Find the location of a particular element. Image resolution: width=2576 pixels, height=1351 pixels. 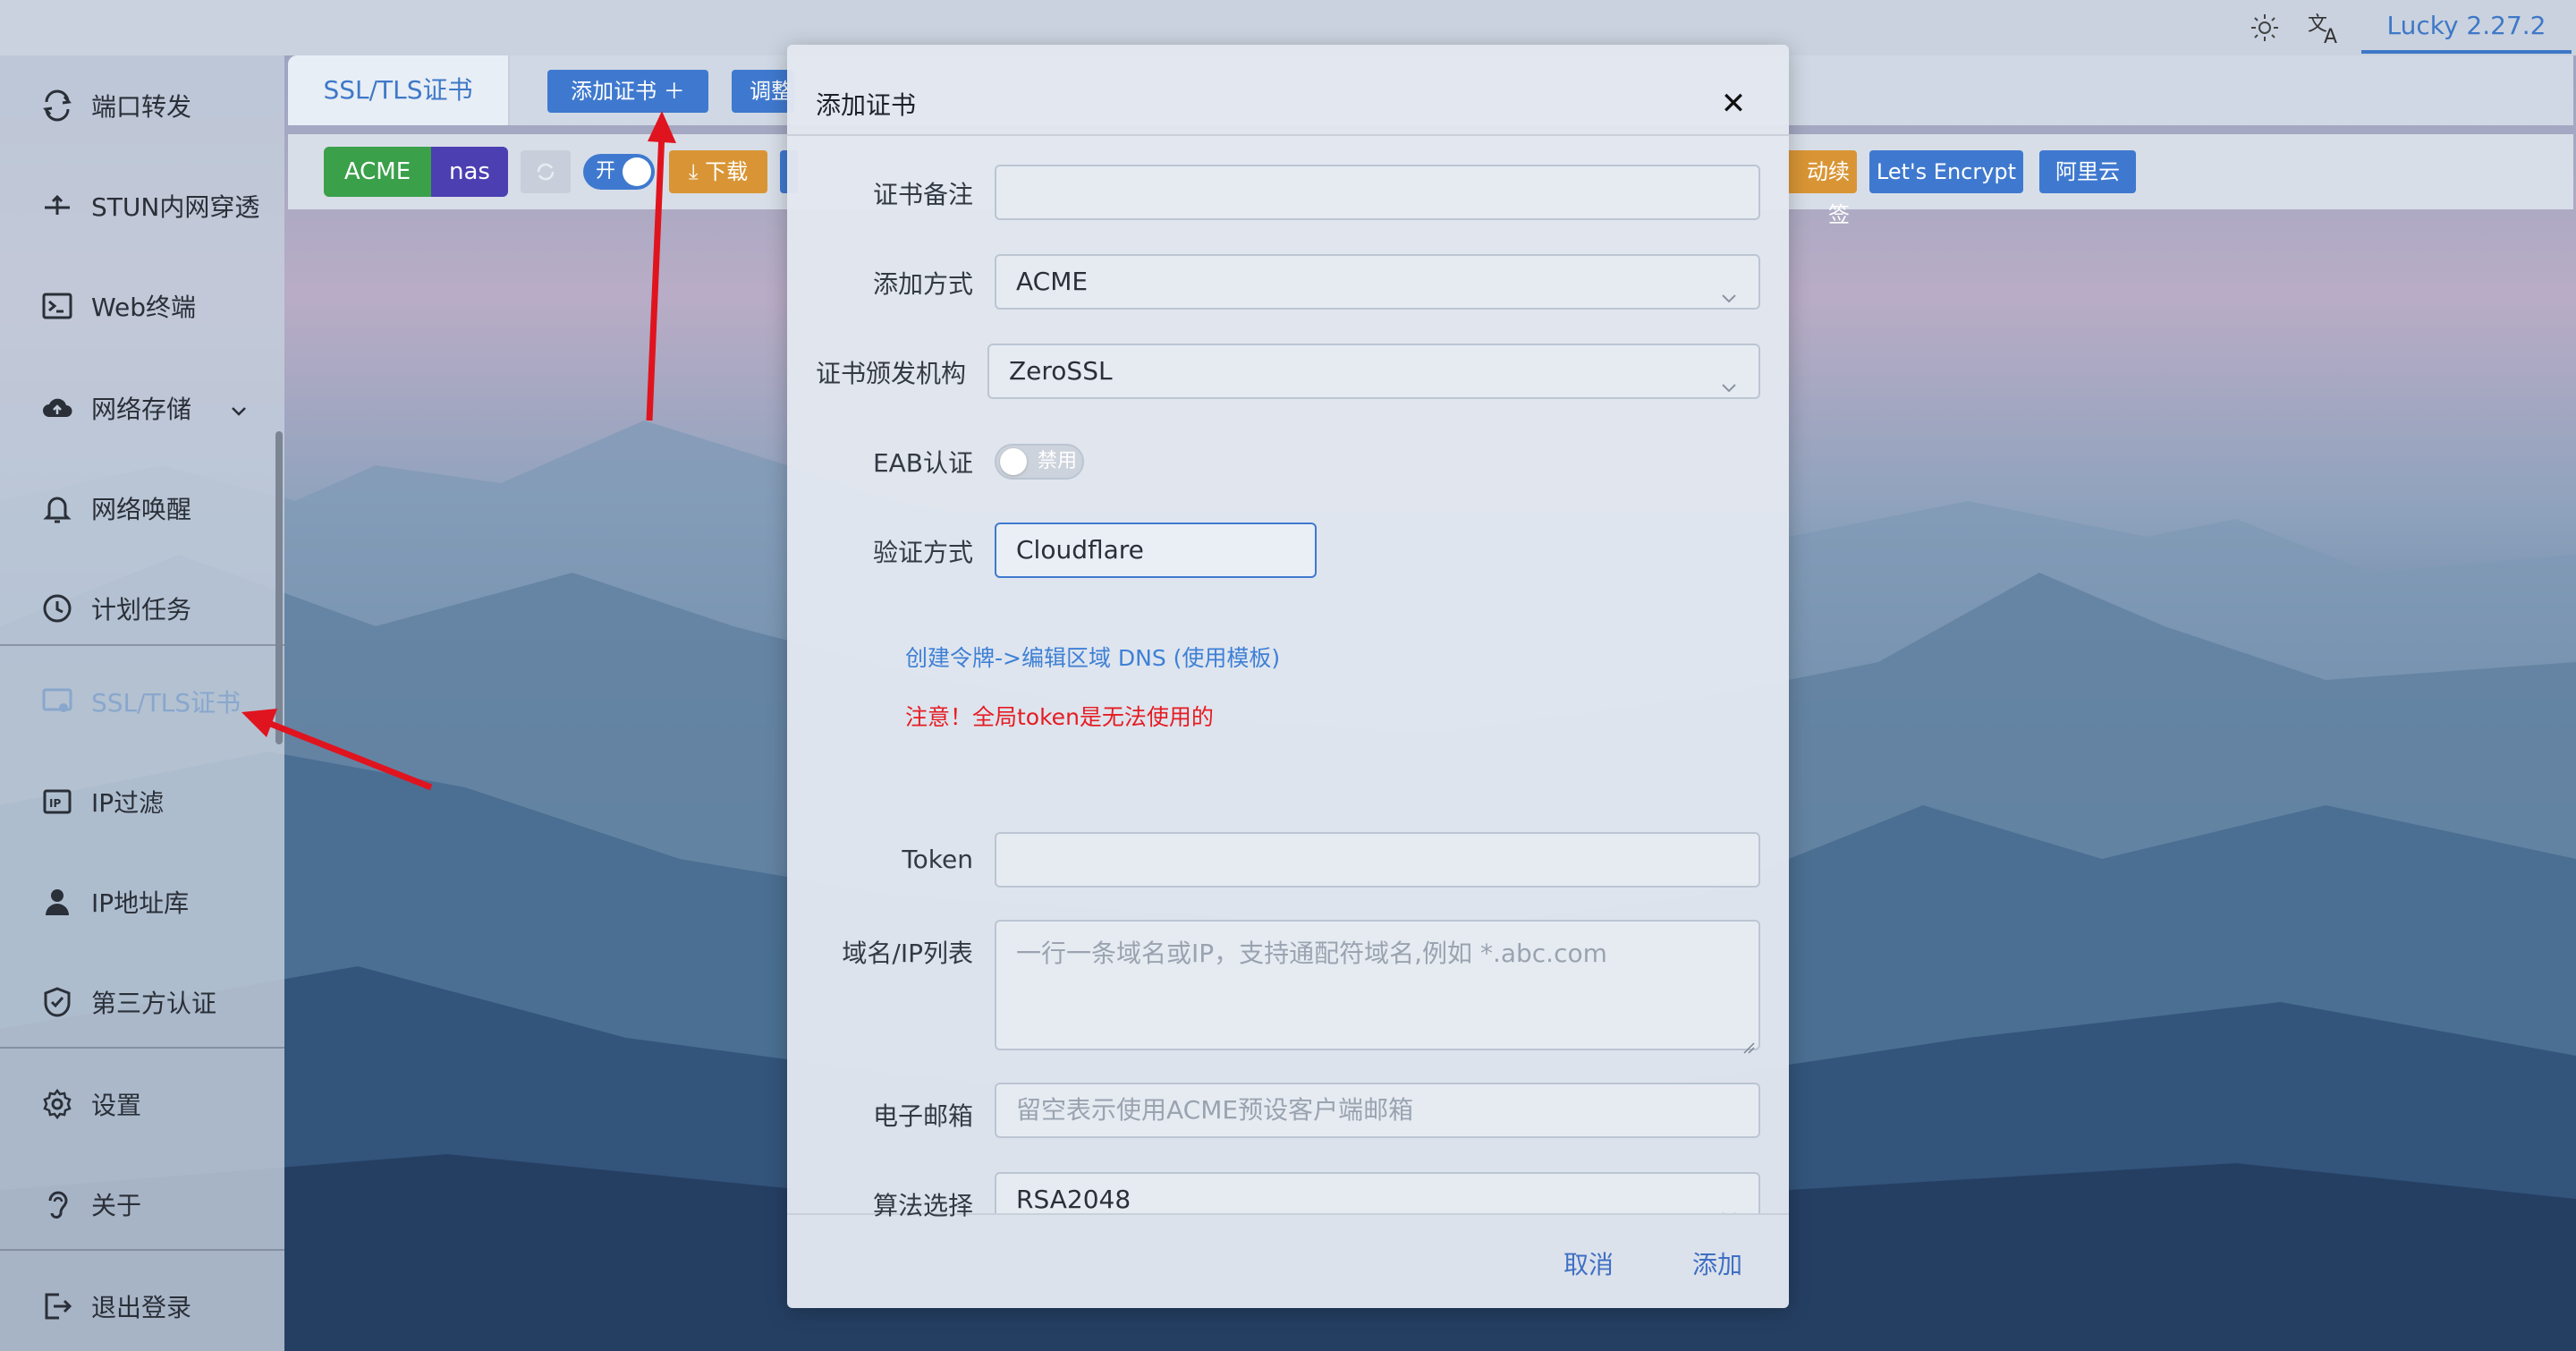

cloud-storage-icon is located at coordinates (57, 408).